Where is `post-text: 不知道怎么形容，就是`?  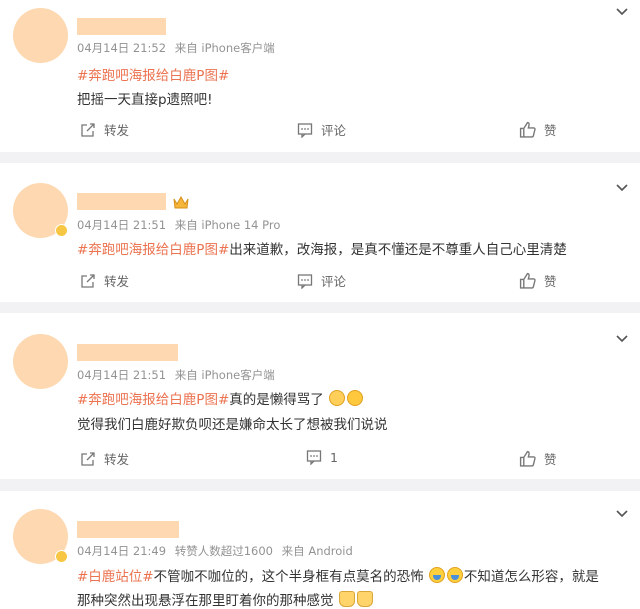 post-text: 不知道怎么形容，就是 is located at coordinates (531, 577).